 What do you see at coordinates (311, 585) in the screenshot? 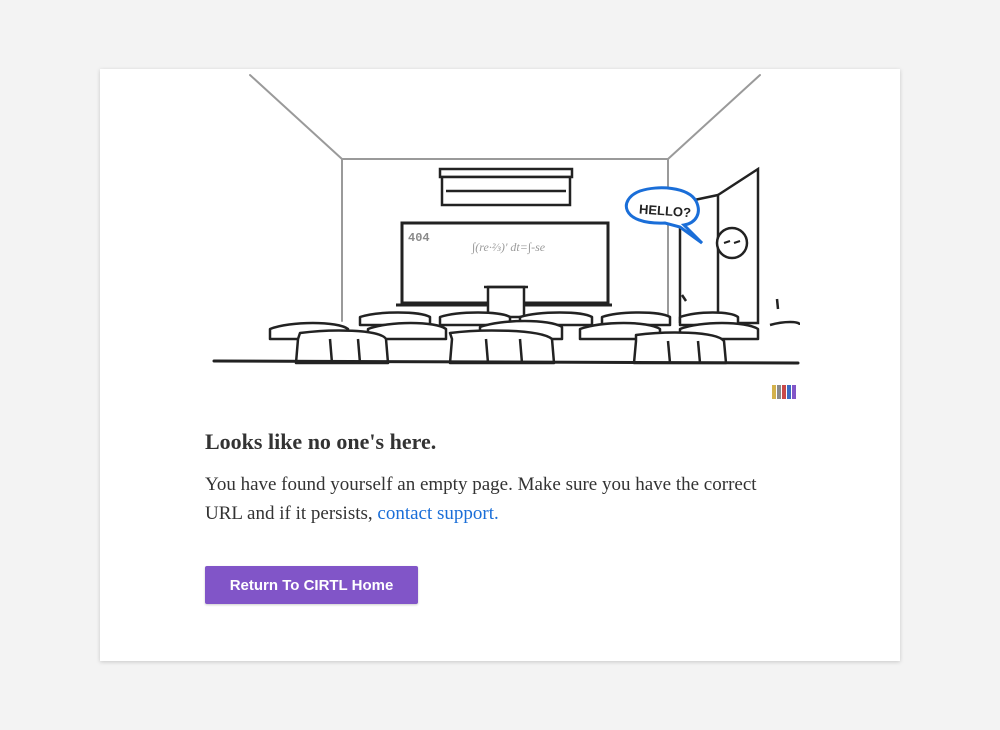
I see `return-home-button: Return To CIRTL Home` at bounding box center [311, 585].